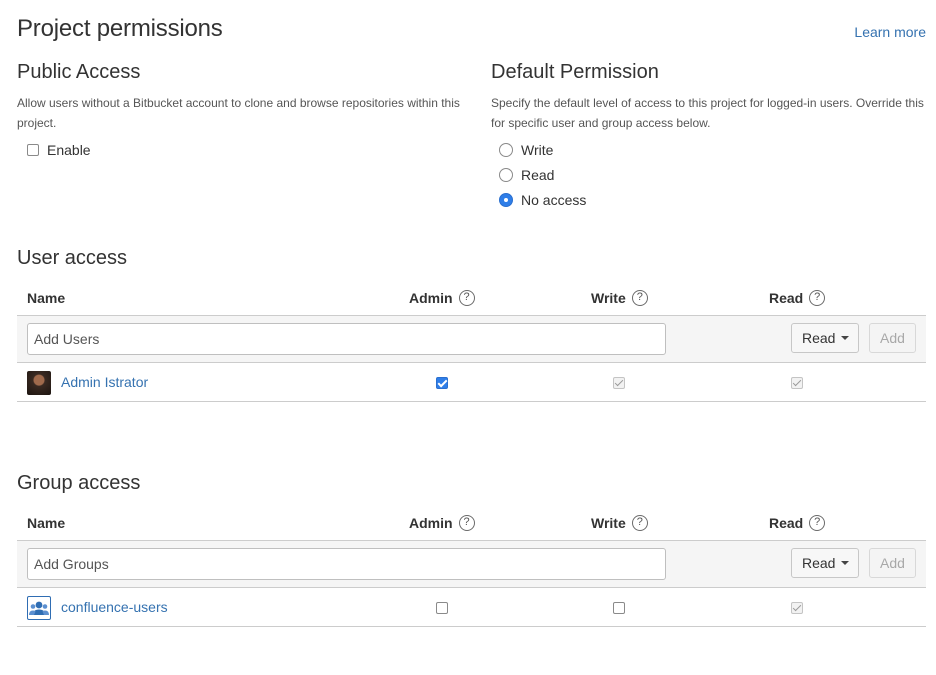 The width and height of the screenshot is (936, 675). Describe the element at coordinates (72, 258) in the screenshot. I see `user-access-title: User access` at that location.